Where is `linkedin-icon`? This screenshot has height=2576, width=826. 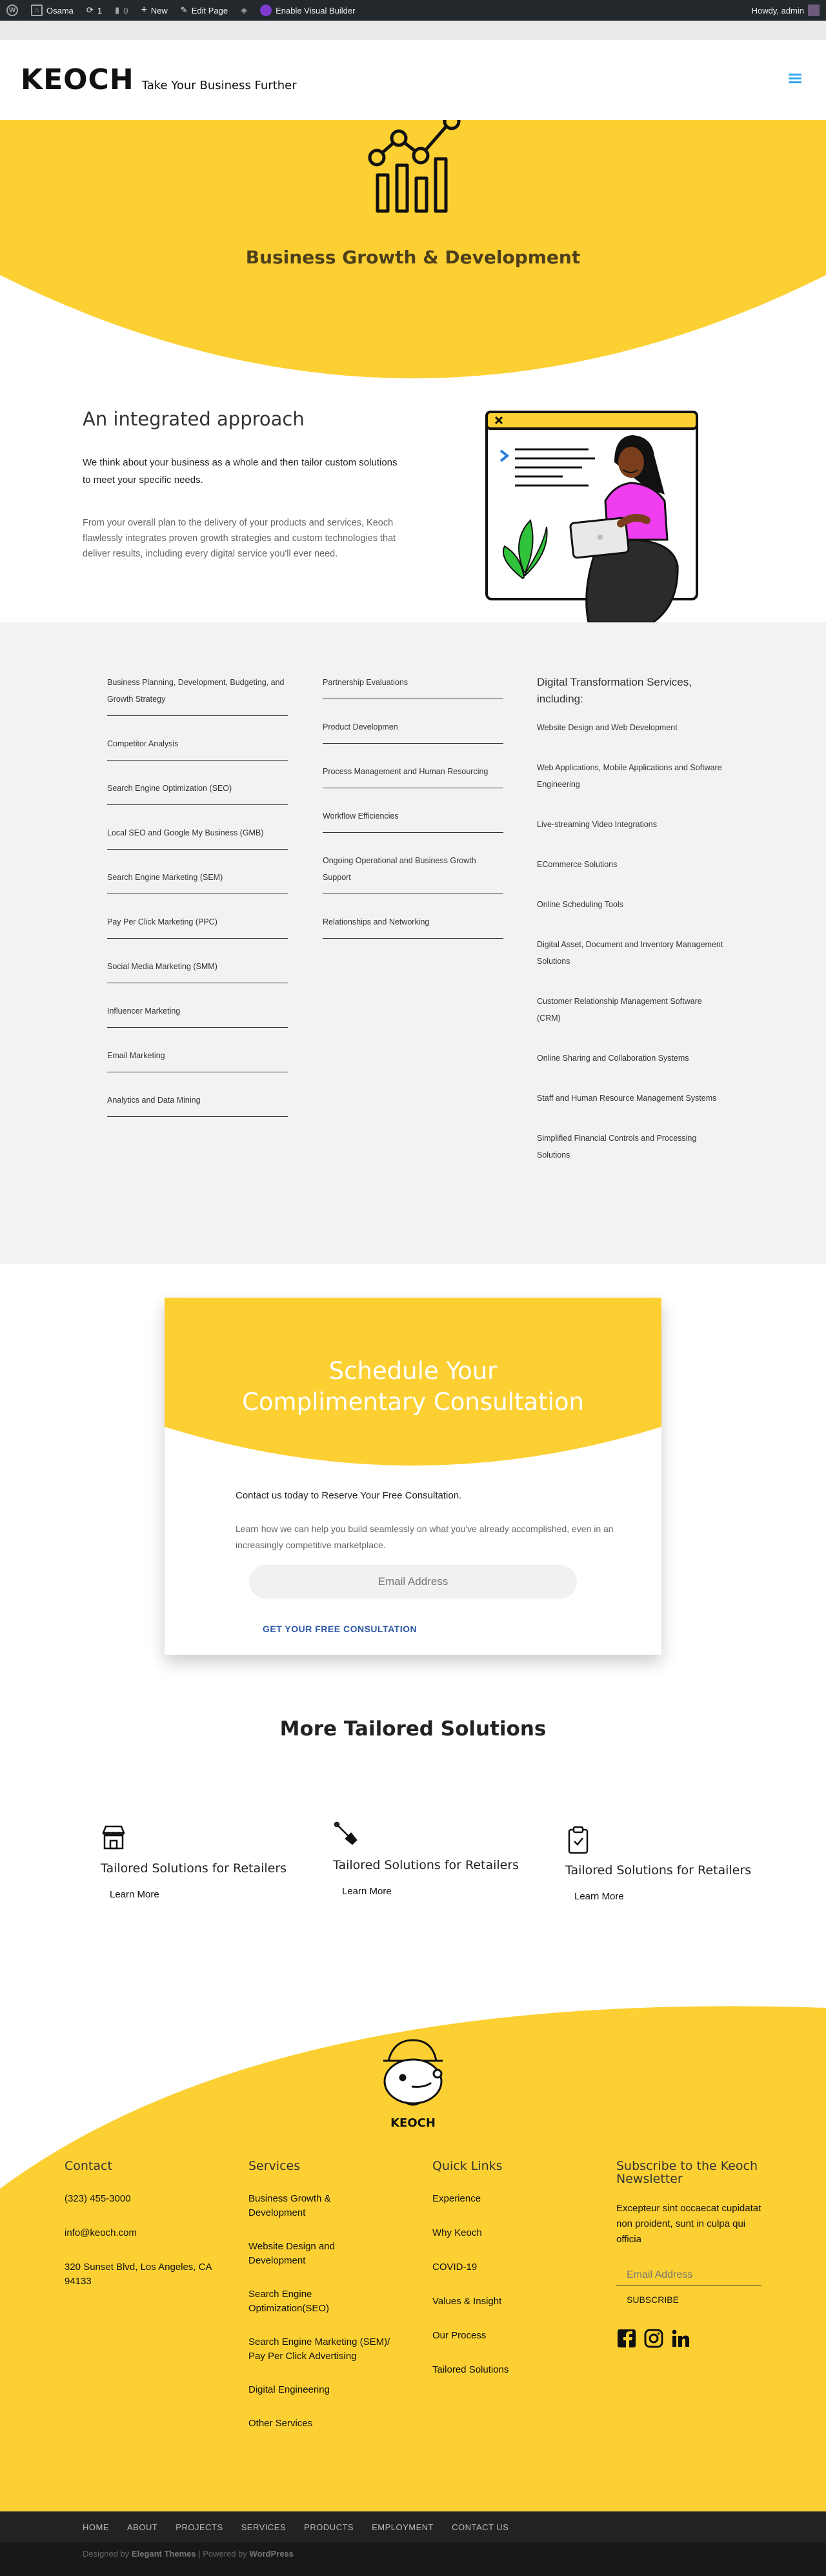
linkedin-icon is located at coordinates (680, 2339).